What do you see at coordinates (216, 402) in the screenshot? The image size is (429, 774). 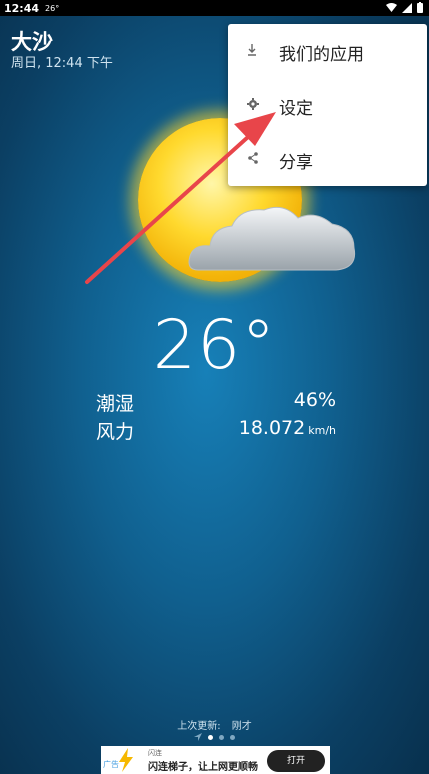 I see `humidity-row: 潮湿 46%` at bounding box center [216, 402].